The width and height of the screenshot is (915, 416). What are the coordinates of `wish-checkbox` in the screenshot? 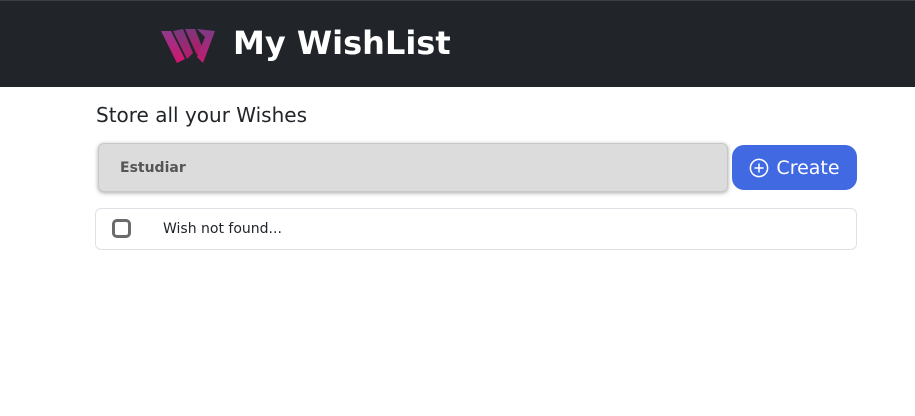 It's located at (121, 228).